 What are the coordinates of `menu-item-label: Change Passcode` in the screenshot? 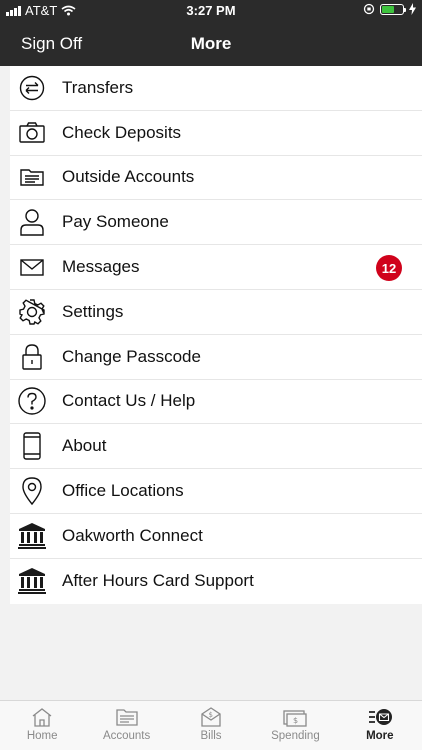 It's located at (131, 356).